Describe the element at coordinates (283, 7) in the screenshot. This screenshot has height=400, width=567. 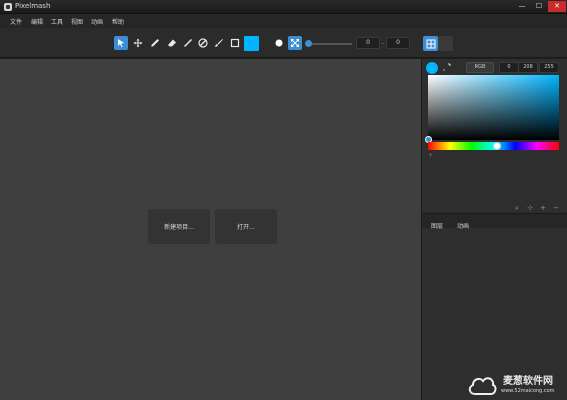
I see `title-bar: Pixelmash — ☐ ✕` at that location.